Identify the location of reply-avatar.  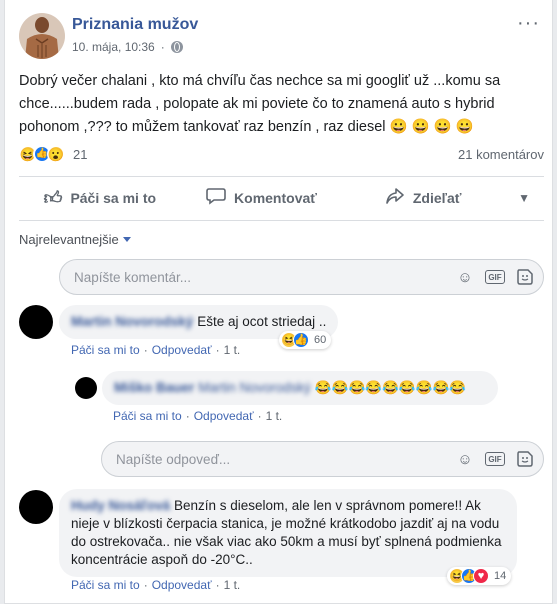
(86, 388).